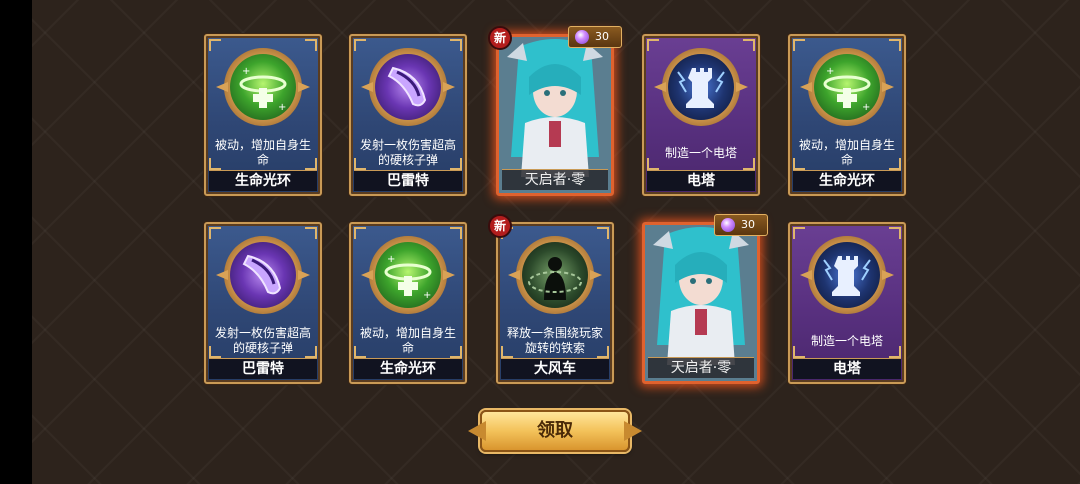 This screenshot has height=484, width=1080. What do you see at coordinates (16, 242) in the screenshot?
I see `screen-edge` at bounding box center [16, 242].